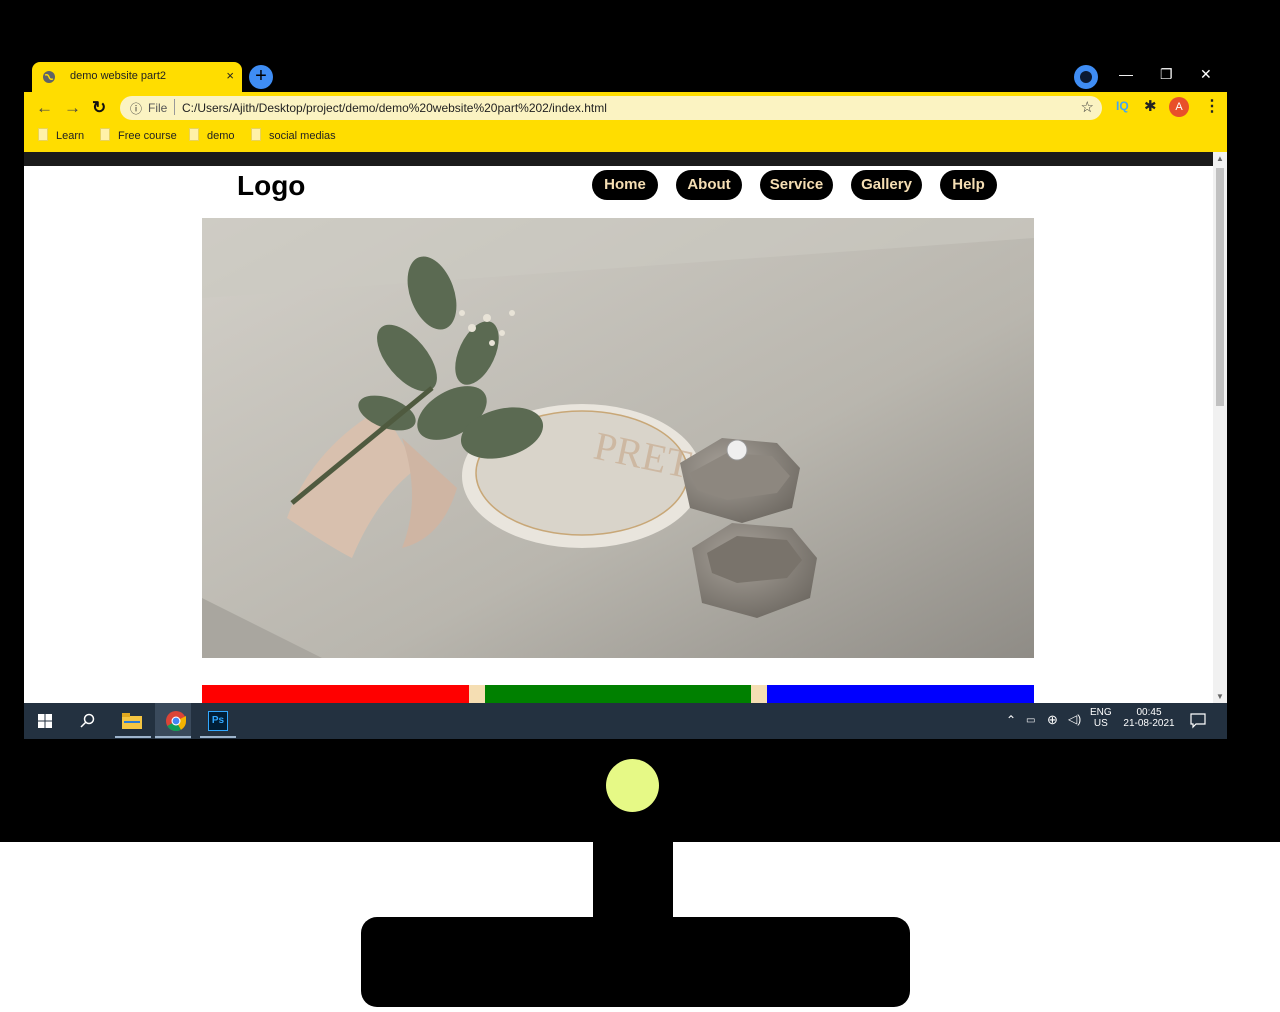 The image size is (1280, 1012). What do you see at coordinates (625, 721) in the screenshot?
I see `windows-taskbar: Ps ⌃ ▭ ⊕ ◁) ENG US 00:45 21-08-2021` at bounding box center [625, 721].